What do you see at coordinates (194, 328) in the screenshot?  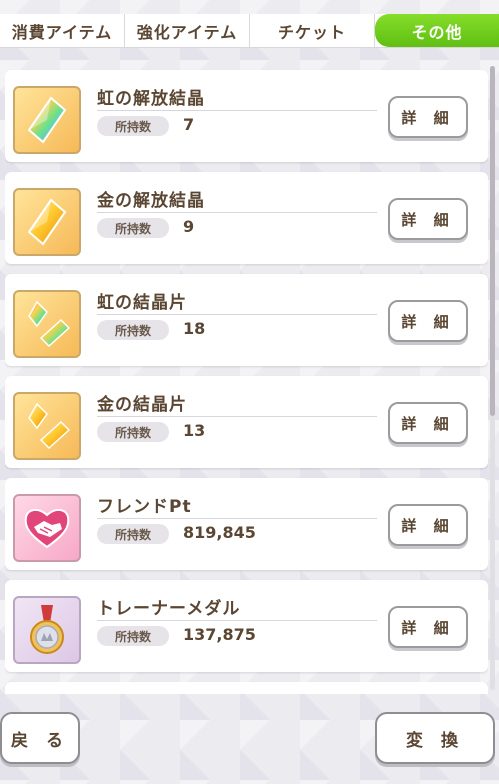 I see `quantity-value: 18` at bounding box center [194, 328].